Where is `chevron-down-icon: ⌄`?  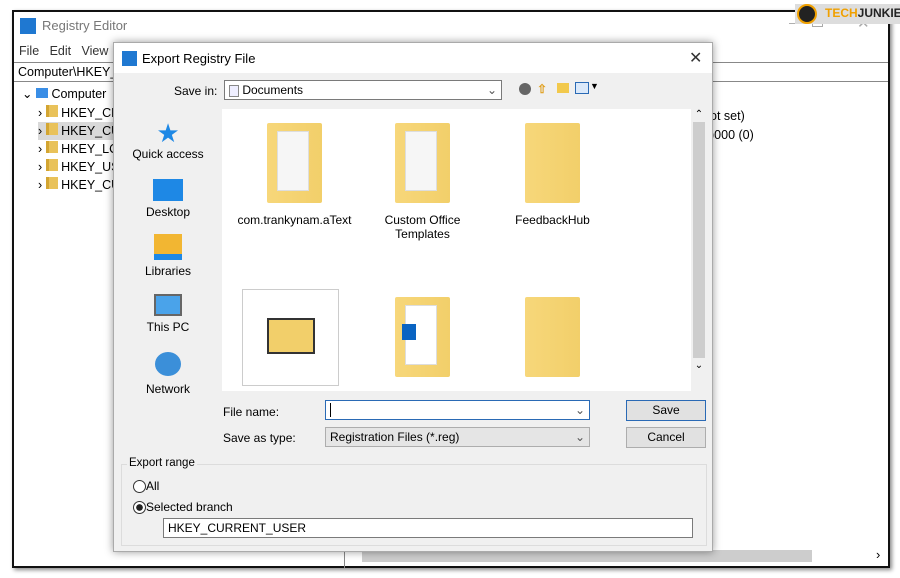 chevron-down-icon: ⌄ is located at coordinates (491, 90).